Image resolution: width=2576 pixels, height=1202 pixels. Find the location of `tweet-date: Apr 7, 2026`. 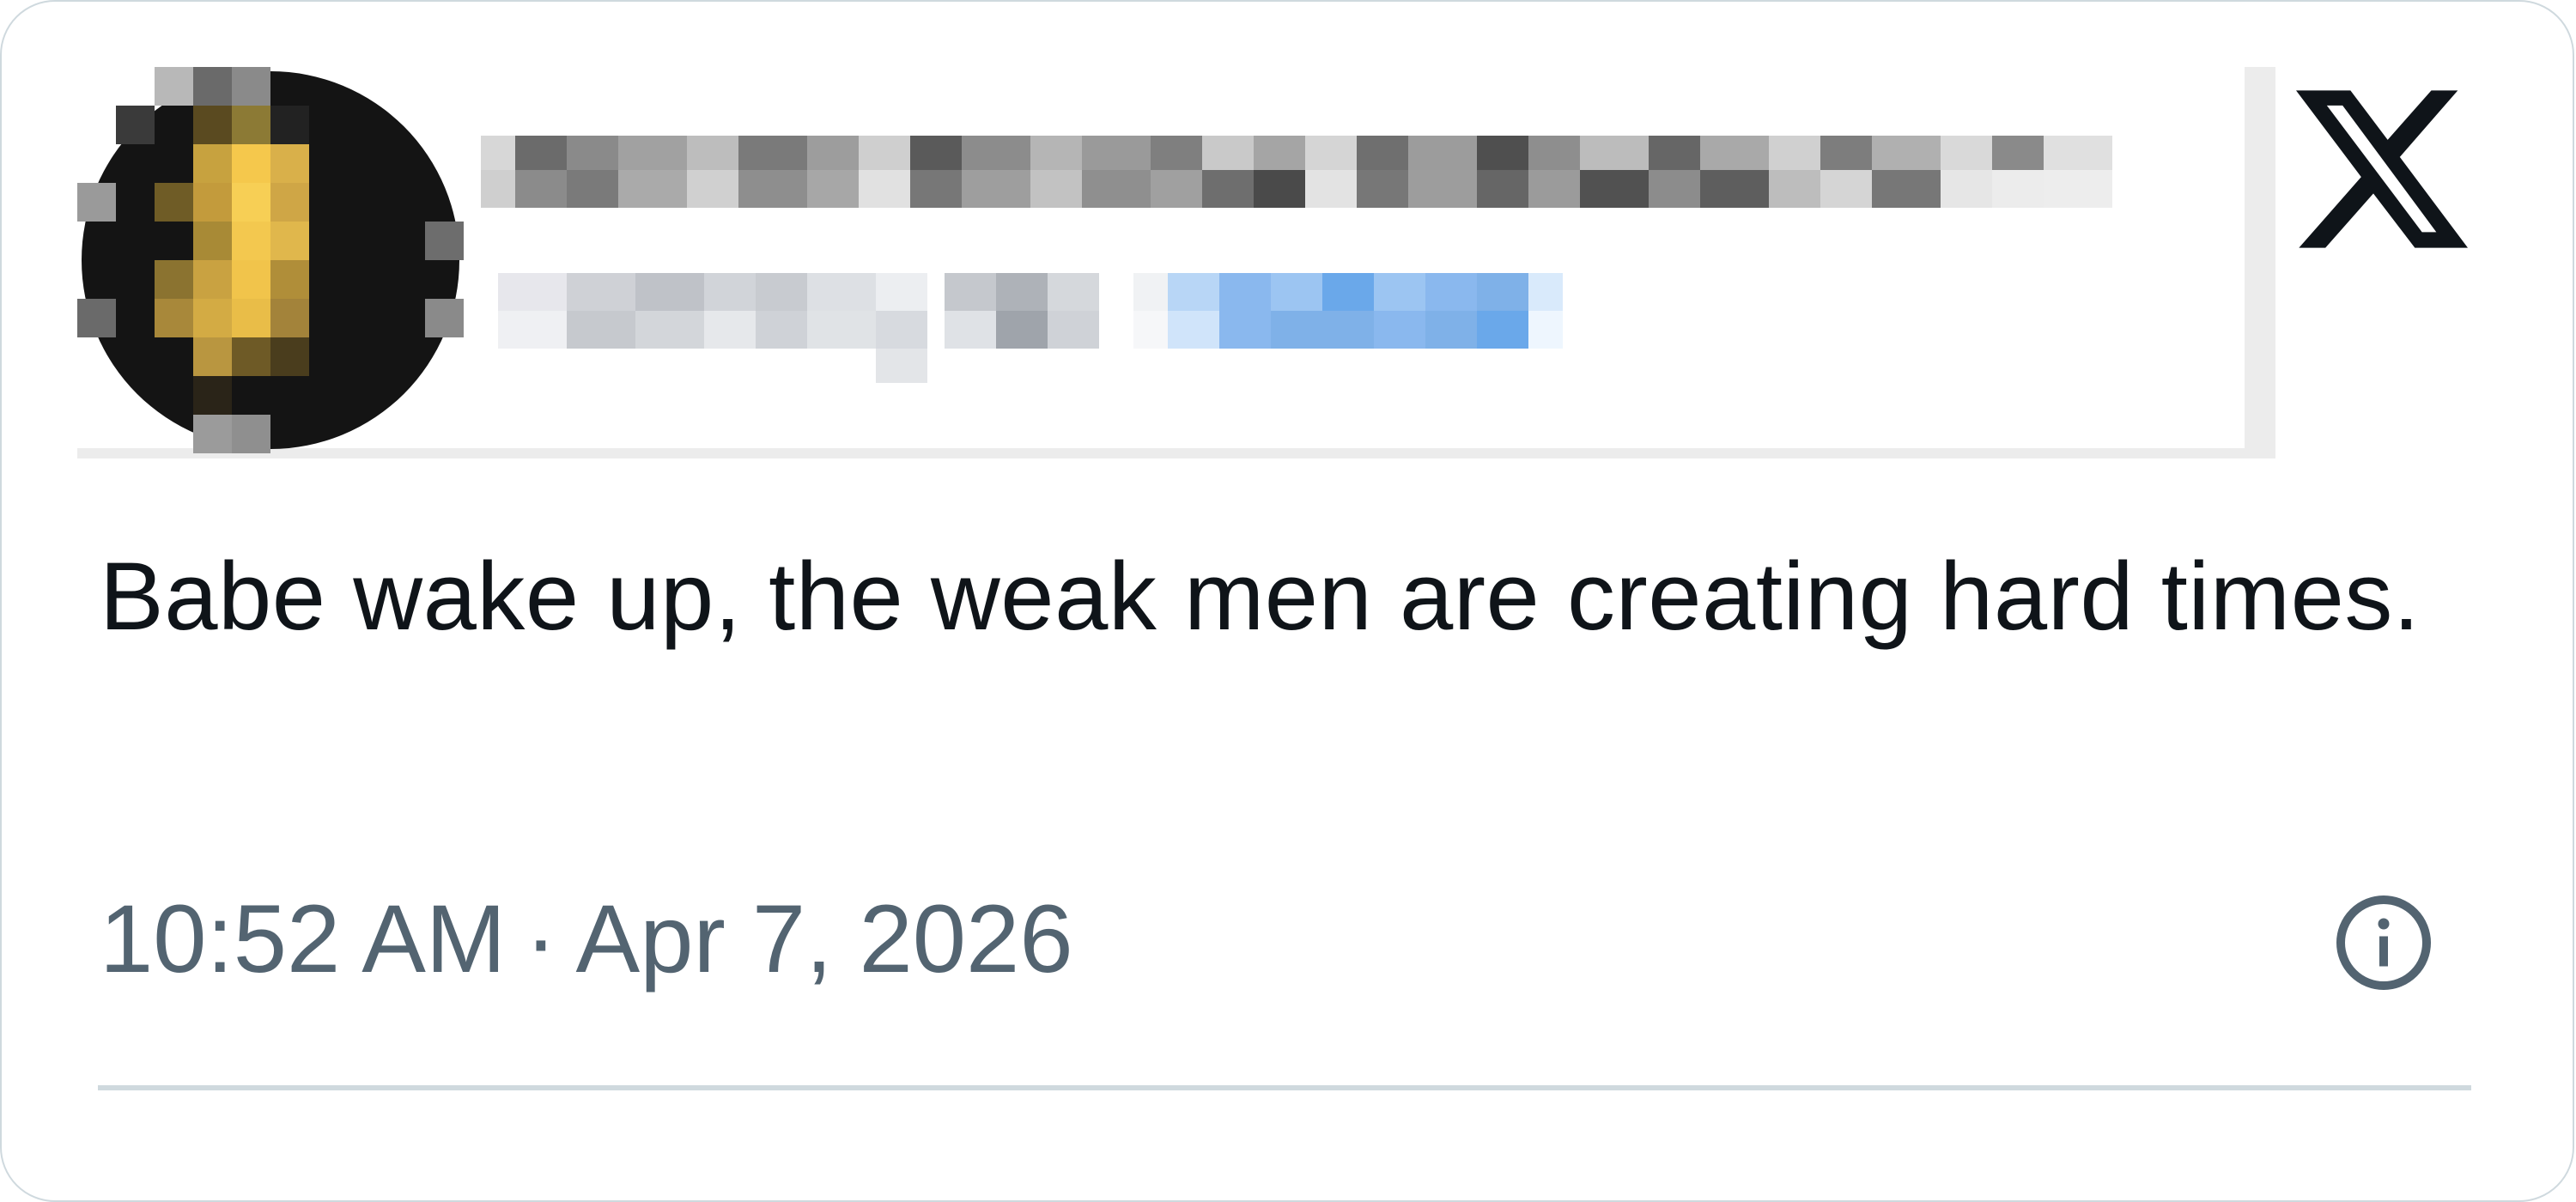

tweet-date: Apr 7, 2026 is located at coordinates (824, 939).